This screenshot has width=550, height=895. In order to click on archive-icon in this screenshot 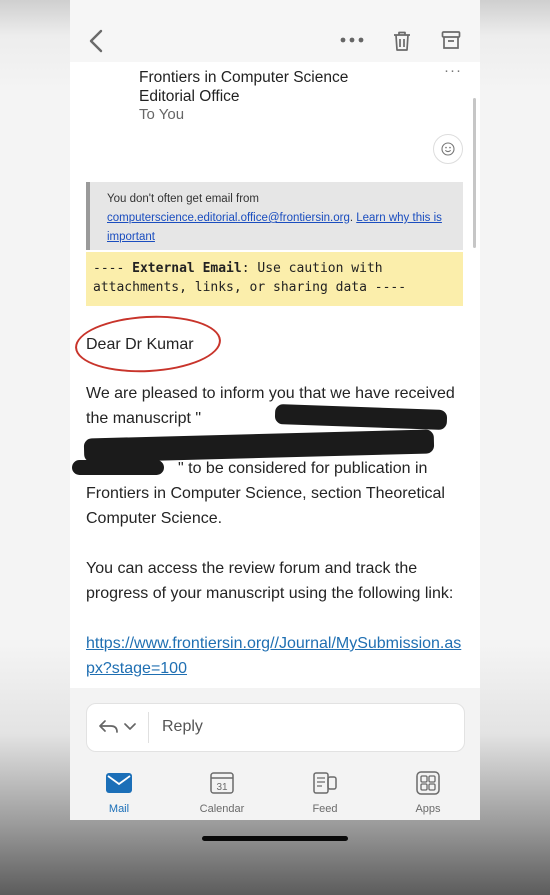, I will do `click(451, 40)`.